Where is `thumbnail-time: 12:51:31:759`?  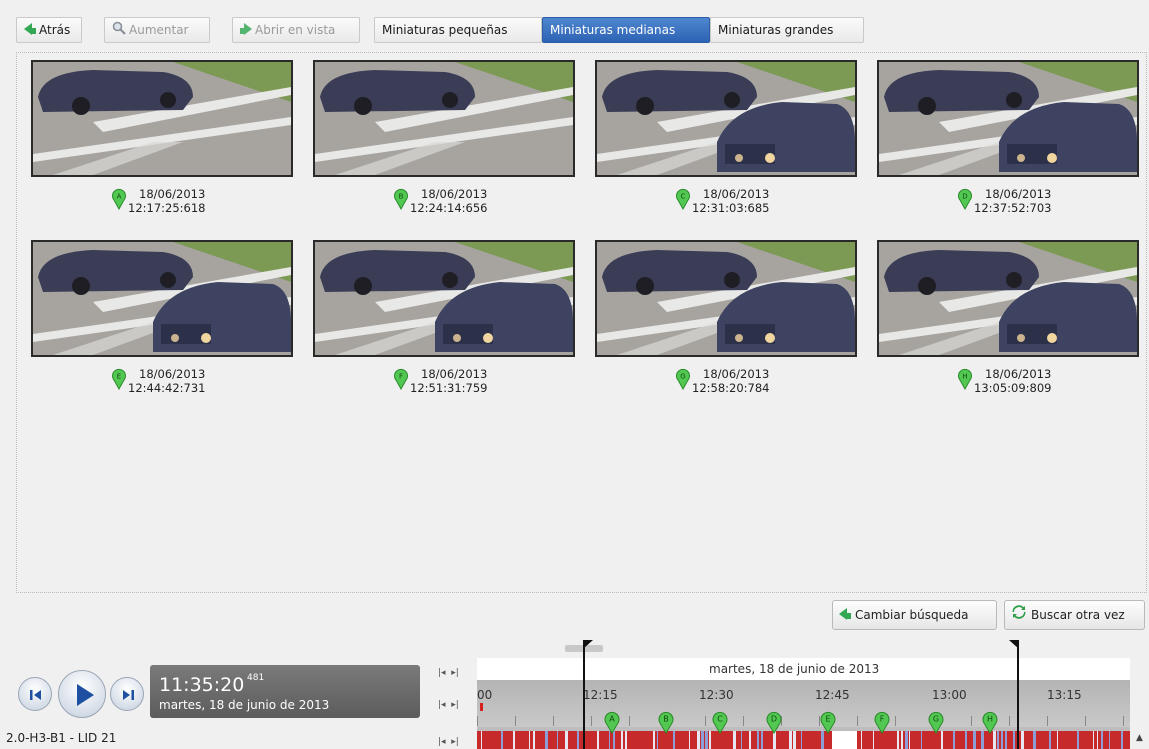 thumbnail-time: 12:51:31:759 is located at coordinates (449, 388).